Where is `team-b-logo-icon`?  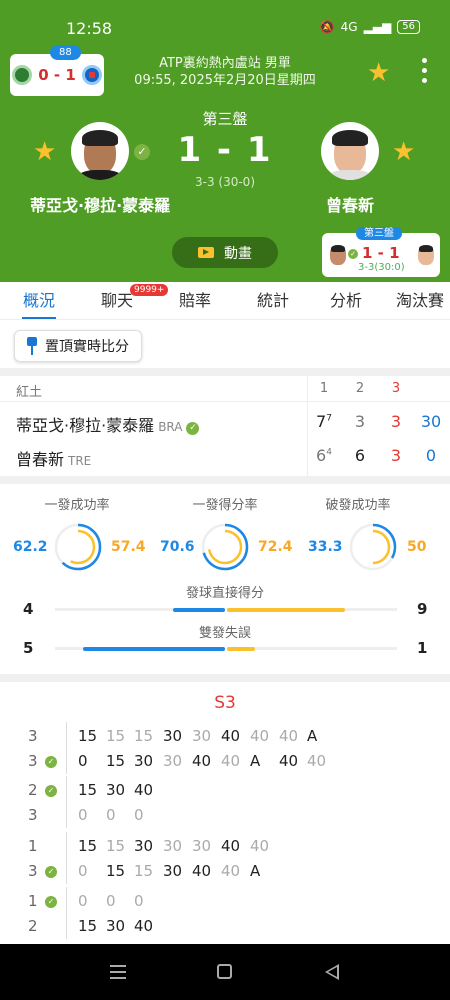
team-b-logo-icon is located at coordinates (91, 75).